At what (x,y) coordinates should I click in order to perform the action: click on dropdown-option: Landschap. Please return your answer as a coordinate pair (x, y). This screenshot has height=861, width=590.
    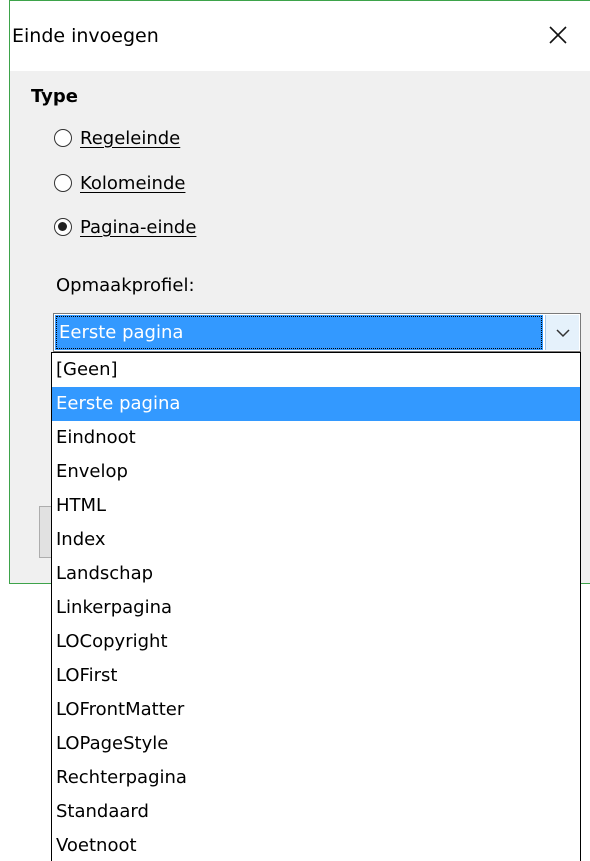
    Looking at the image, I should click on (316, 574).